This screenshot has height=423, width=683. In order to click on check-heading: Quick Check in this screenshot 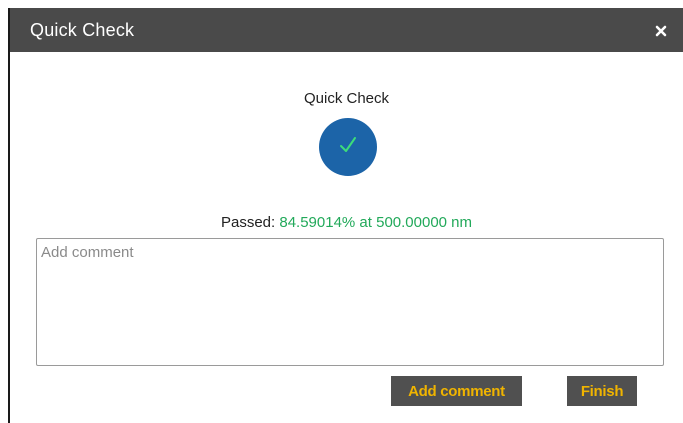, I will do `click(346, 98)`.